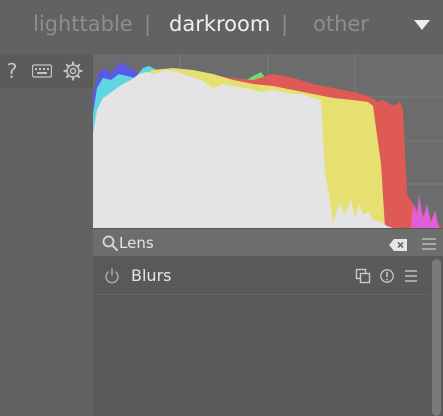  What do you see at coordinates (411, 276) in the screenshot?
I see `presets-menu-icon` at bounding box center [411, 276].